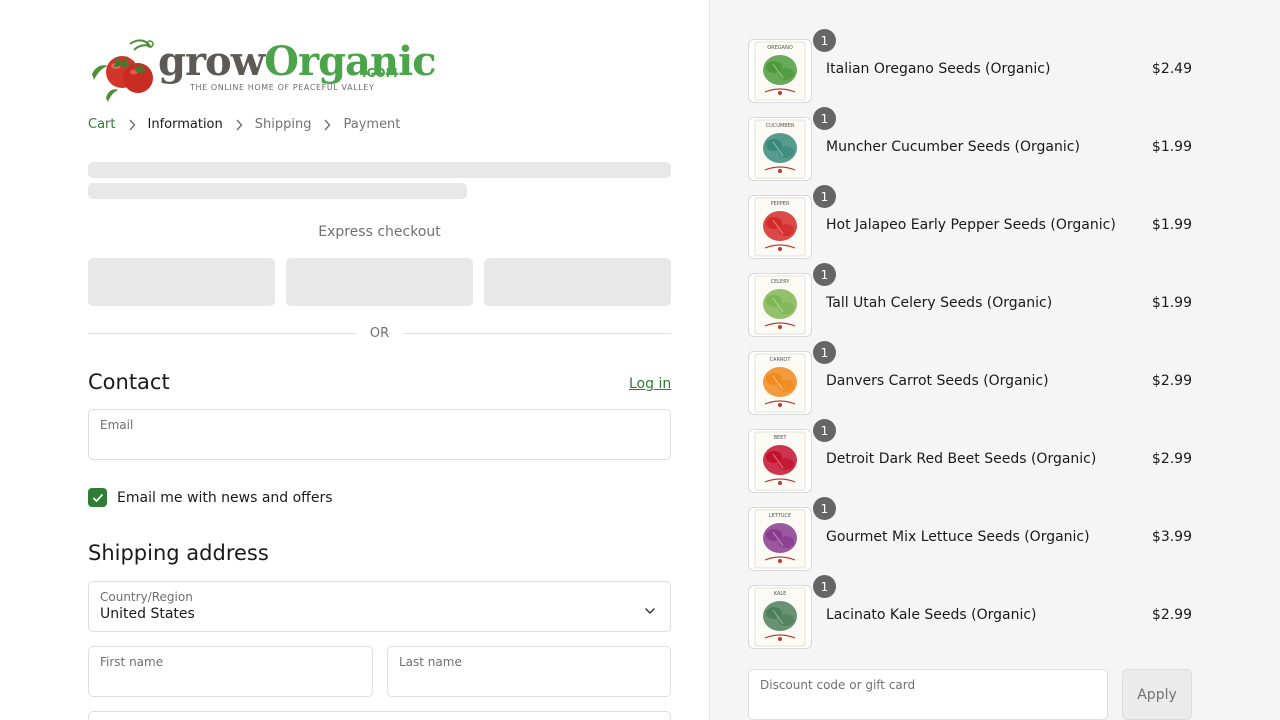  What do you see at coordinates (132, 662) in the screenshot?
I see `first-name-field-label: First name` at bounding box center [132, 662].